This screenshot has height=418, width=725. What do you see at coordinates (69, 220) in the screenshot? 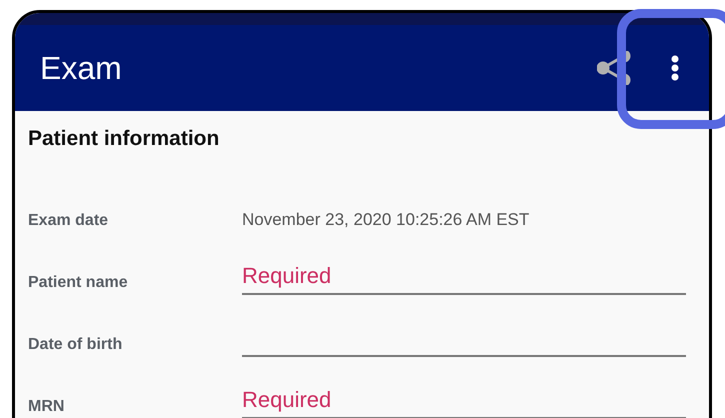
I see `field-label: Exam date` at bounding box center [69, 220].